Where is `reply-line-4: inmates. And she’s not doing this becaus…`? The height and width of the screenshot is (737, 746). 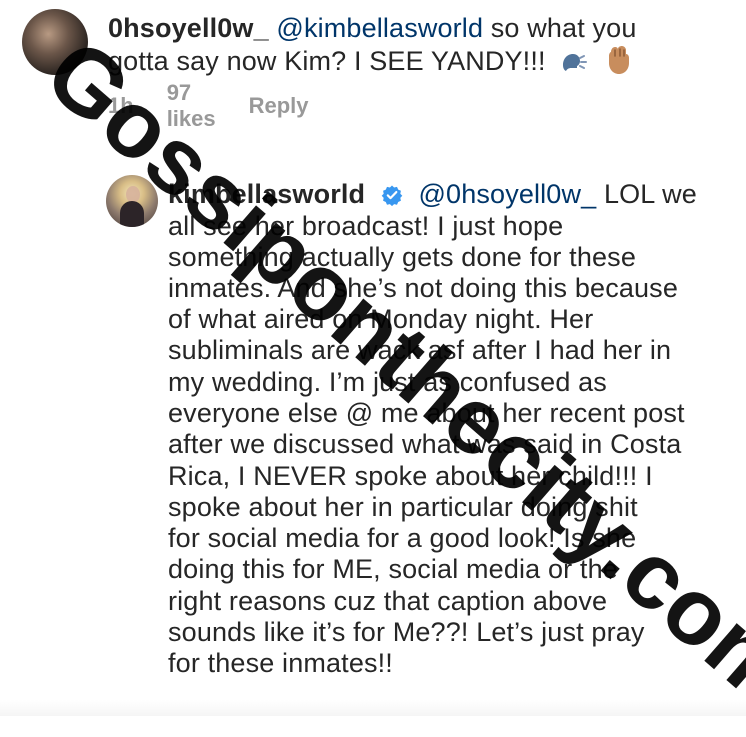 reply-line-4: inmates. And she’s not doing this becaus… is located at coordinates (423, 288).